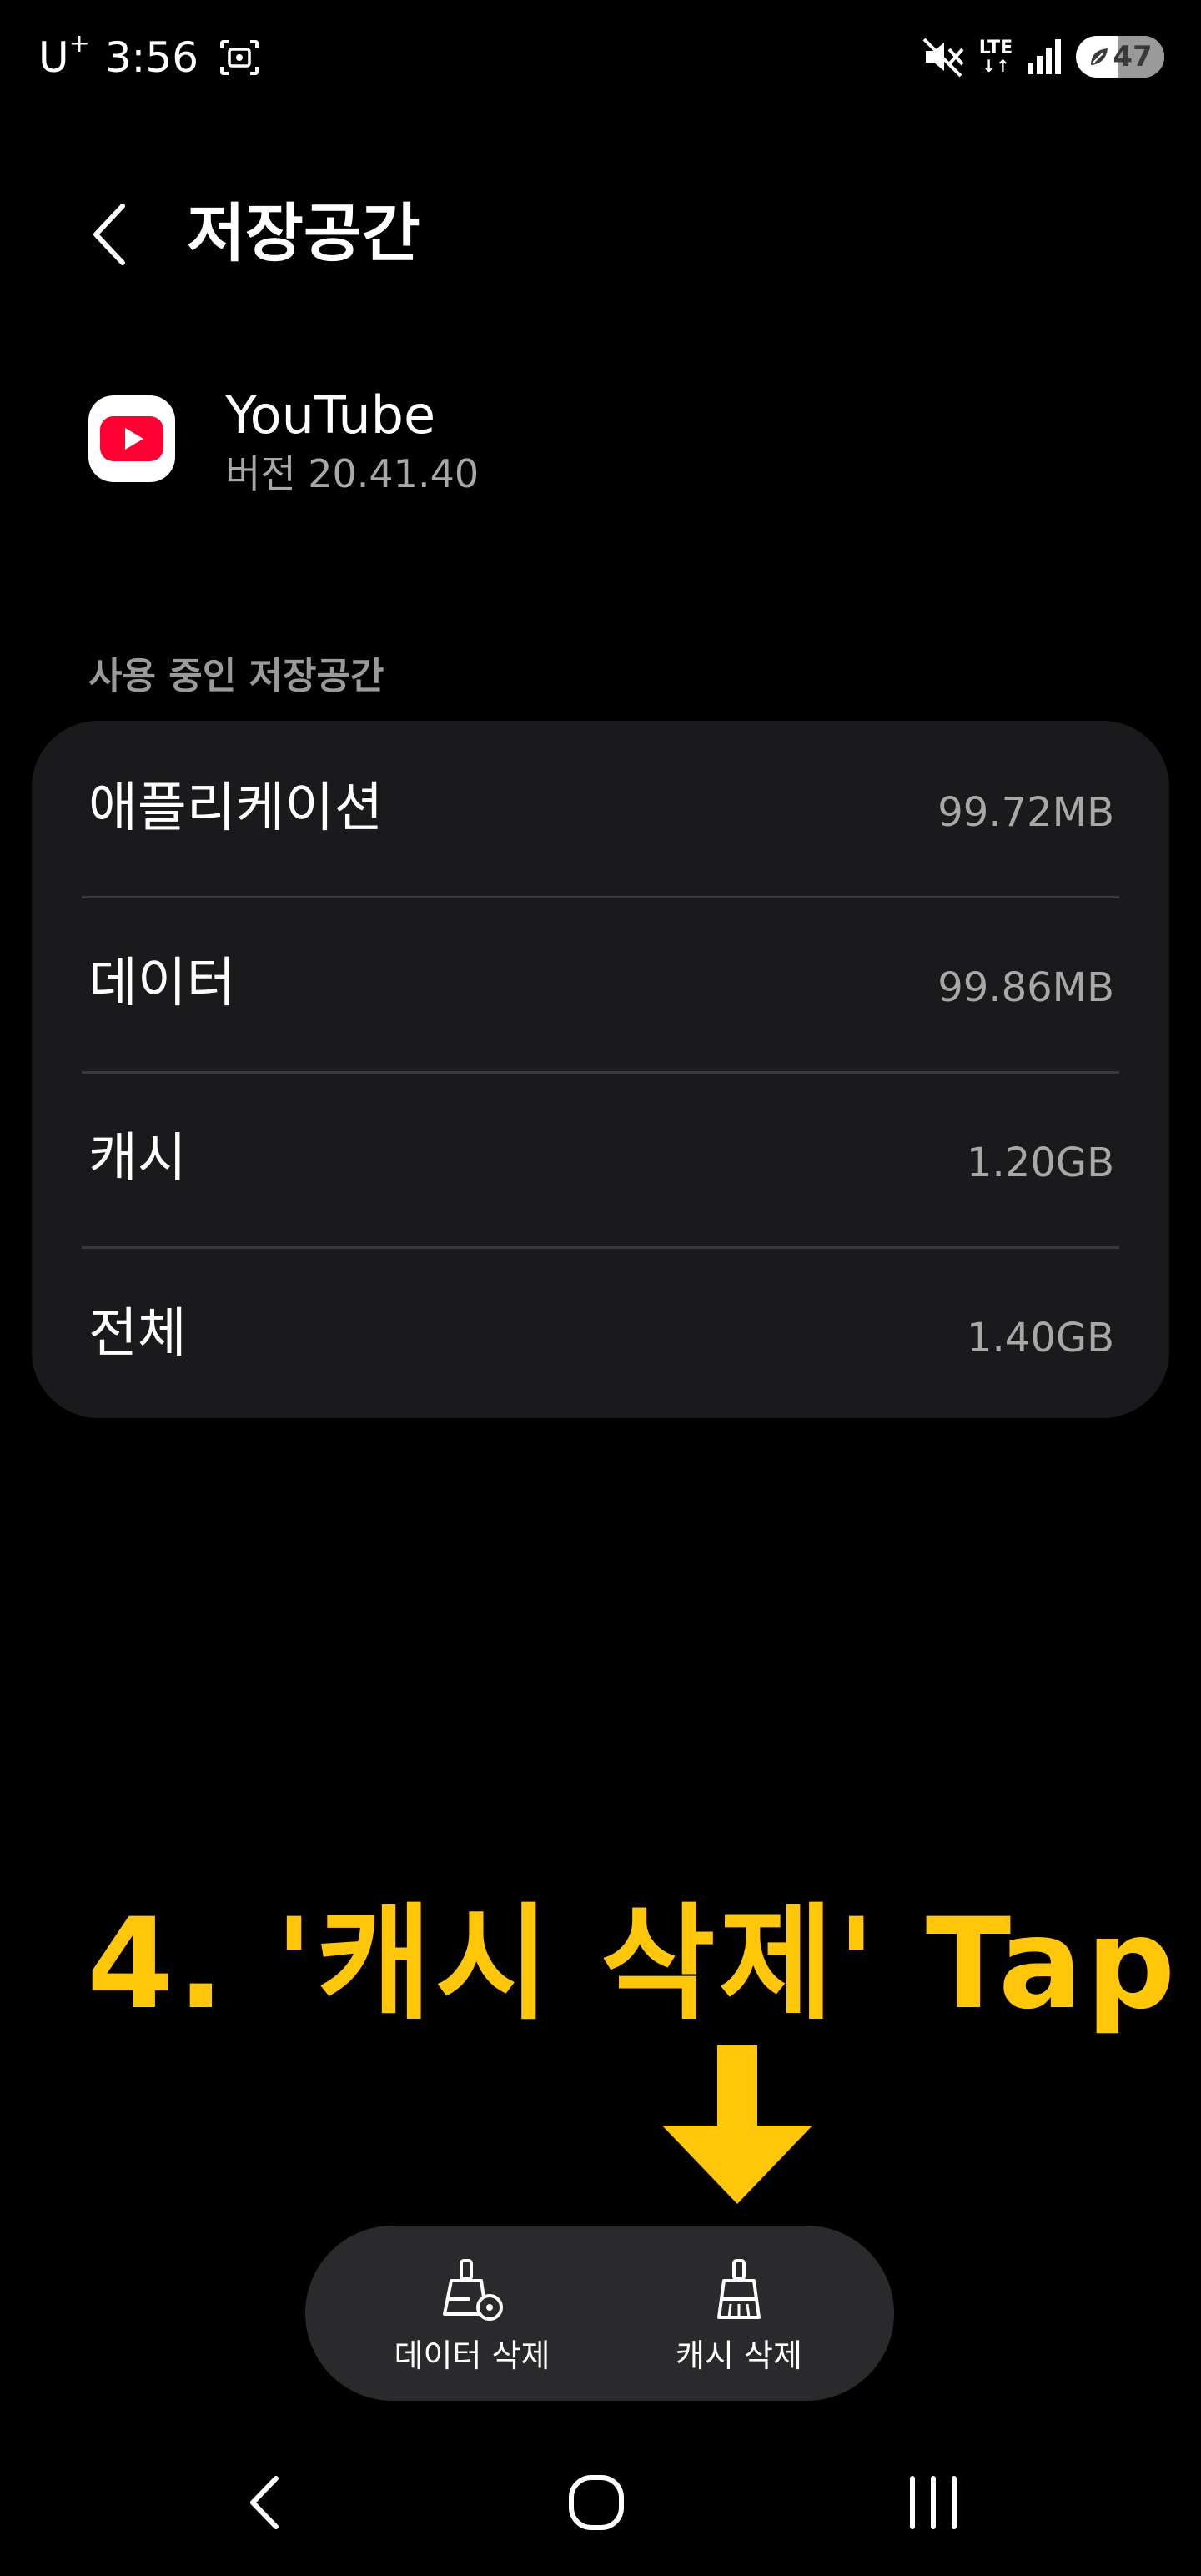 This screenshot has width=1201, height=2576. I want to click on storage-row-value: 1.40GB, so click(1040, 1338).